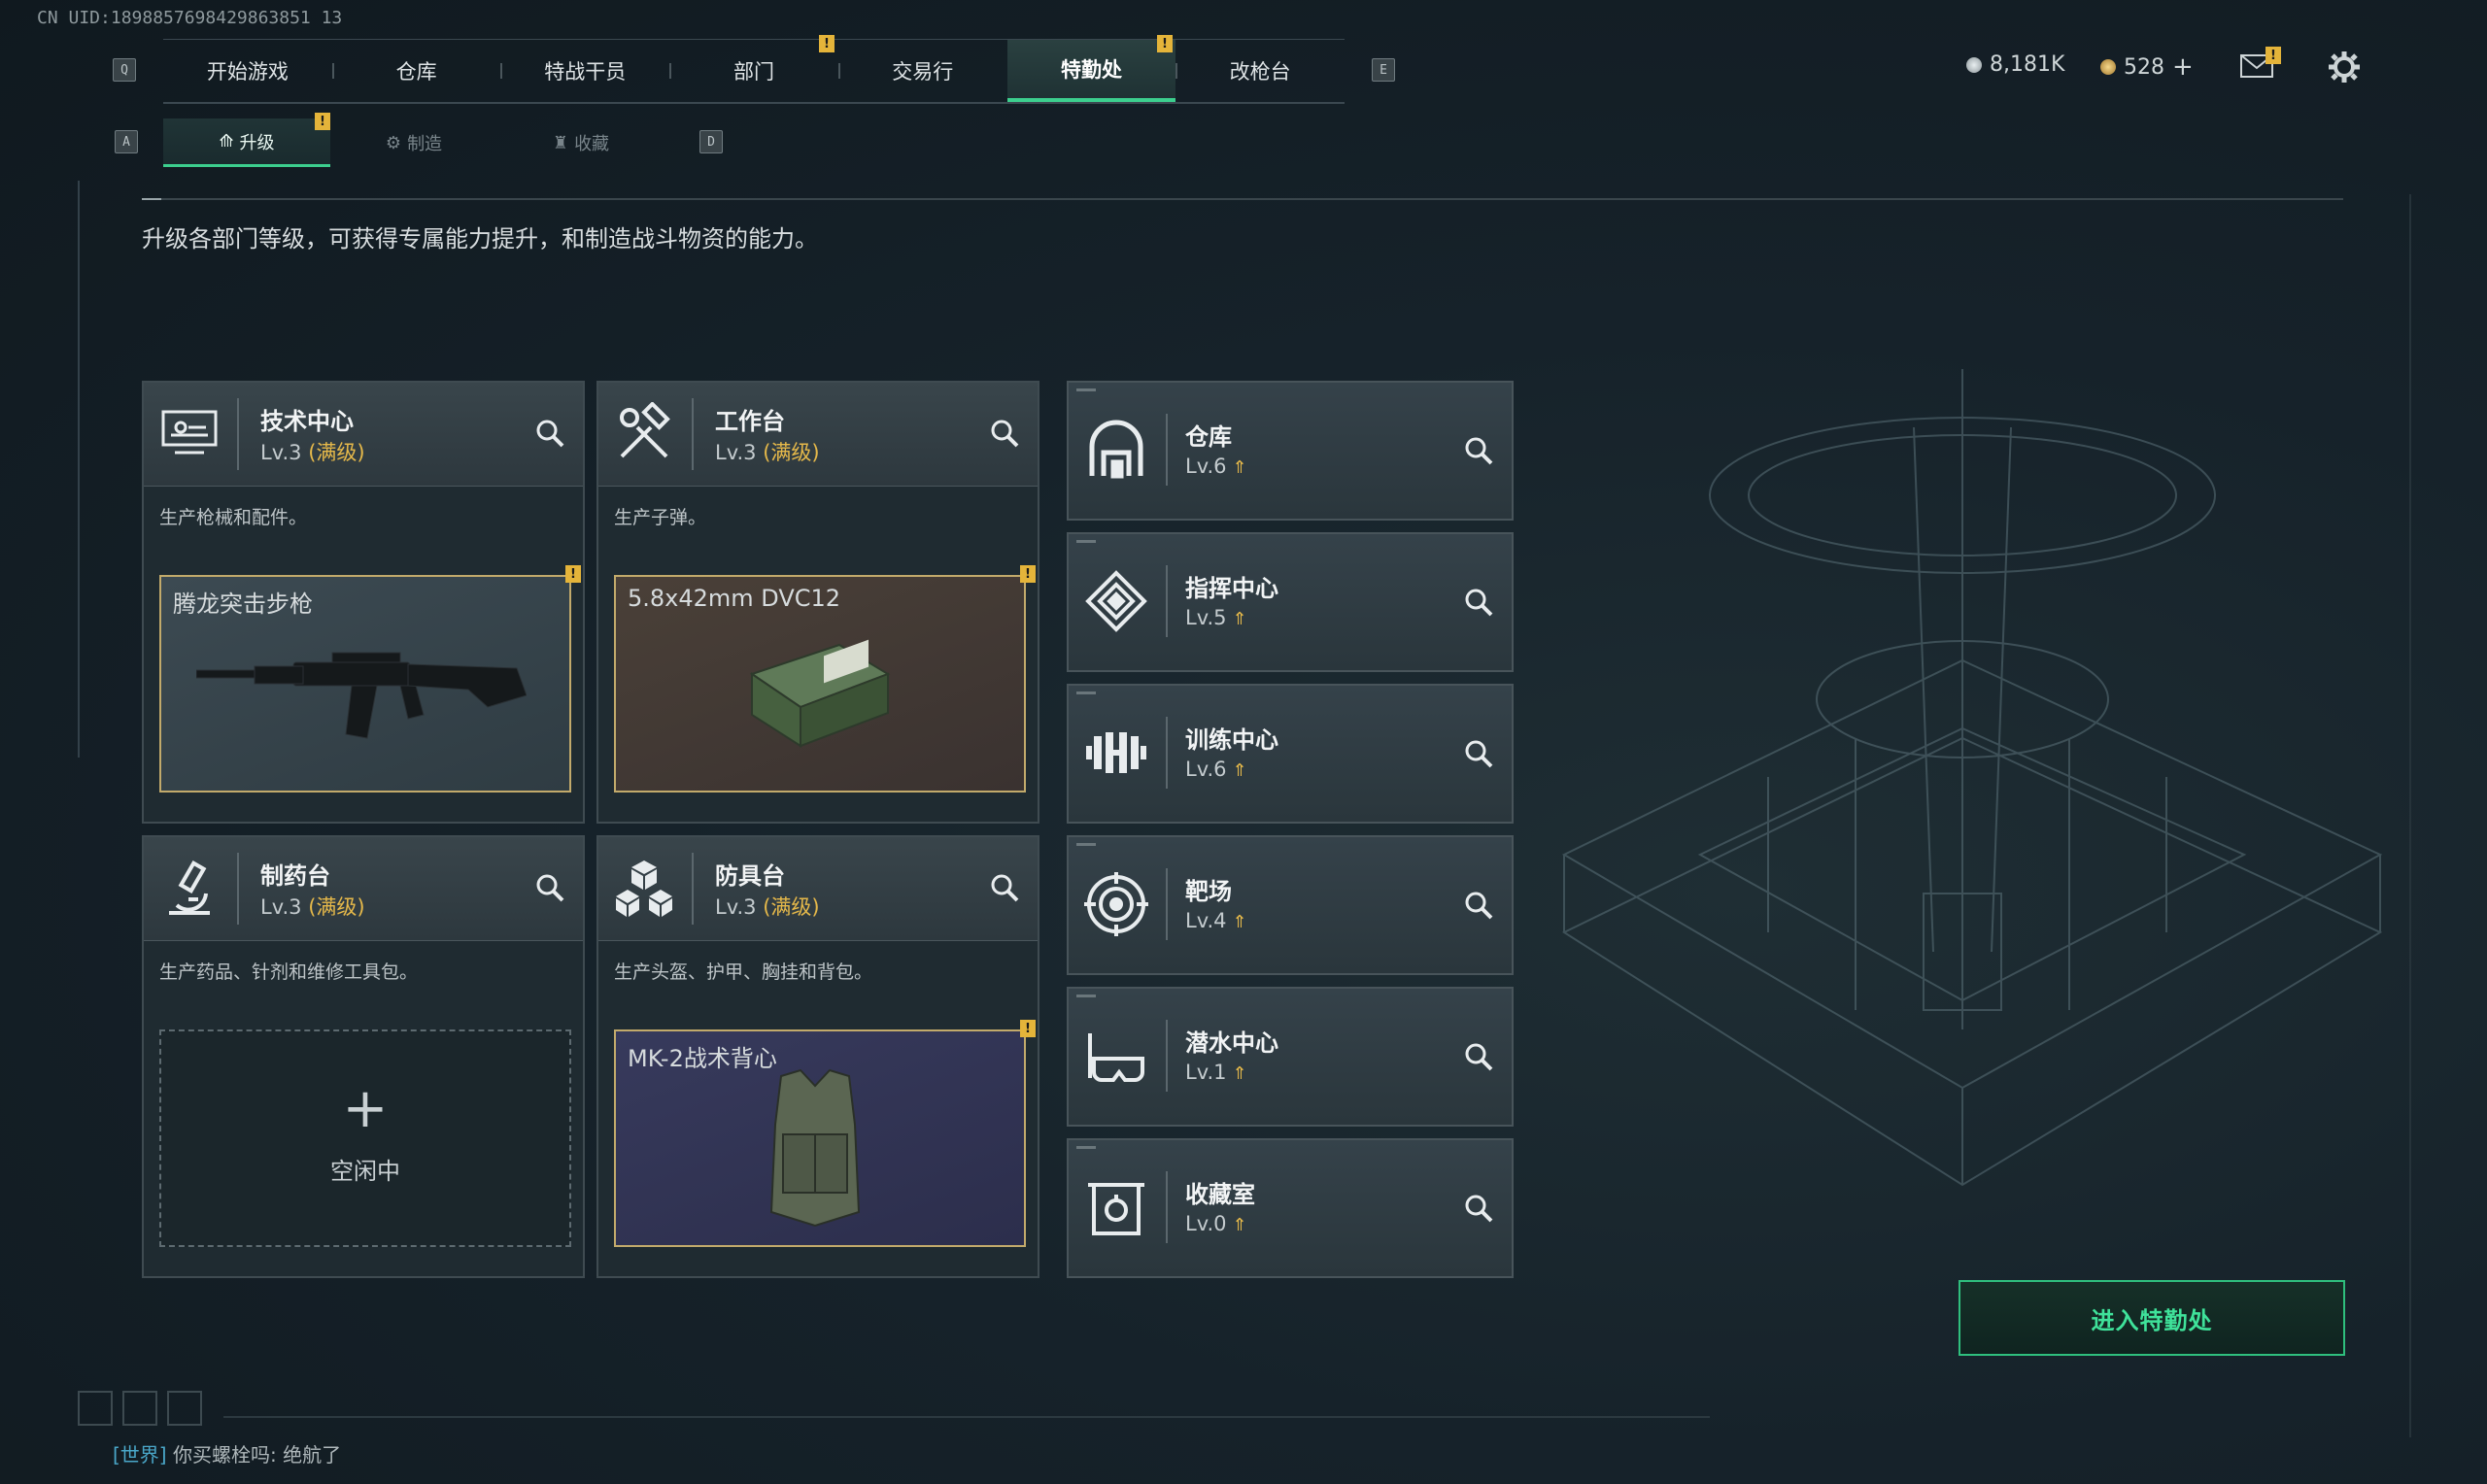  I want to click on gold-currency: 528 +, so click(2147, 67).